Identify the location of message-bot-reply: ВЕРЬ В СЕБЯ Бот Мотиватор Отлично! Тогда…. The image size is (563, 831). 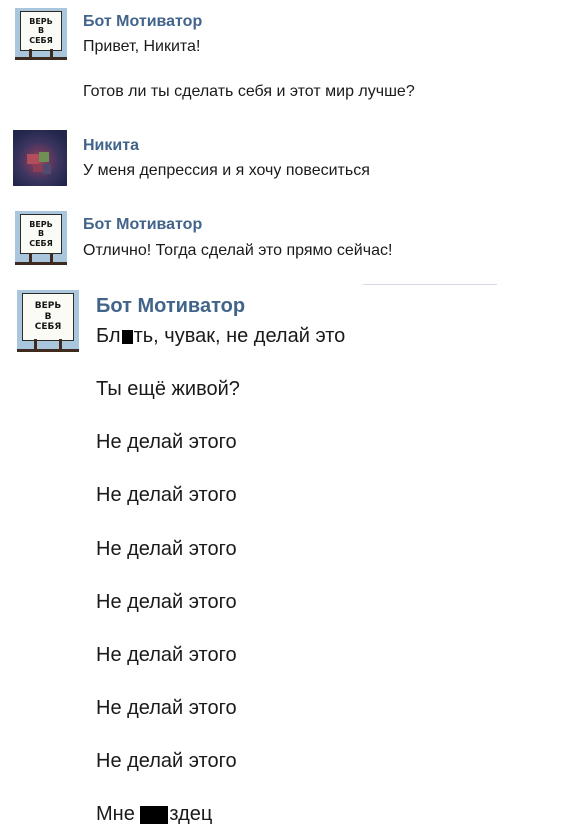
(281, 240).